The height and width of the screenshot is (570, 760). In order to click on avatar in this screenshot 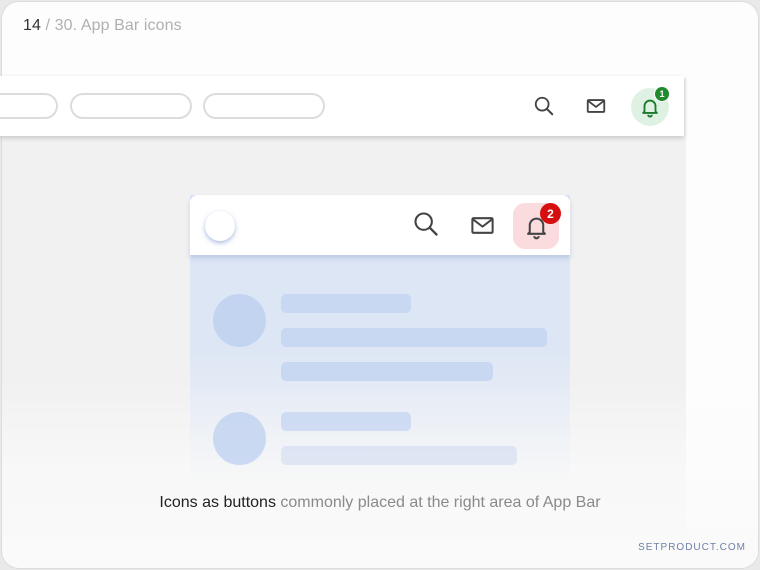, I will do `click(220, 226)`.